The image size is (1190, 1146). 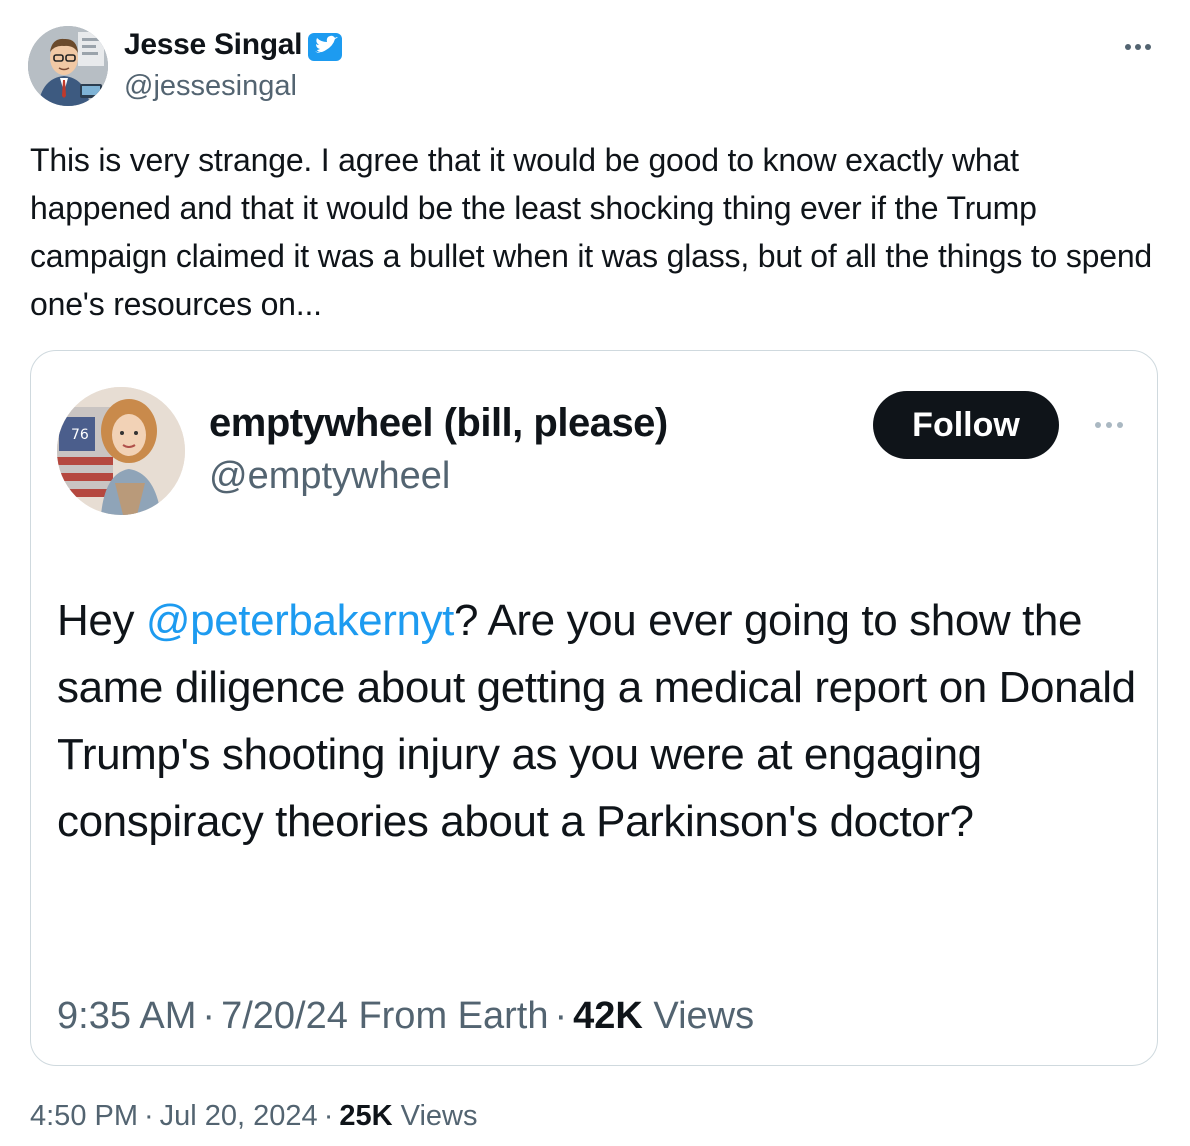 What do you see at coordinates (365, 1116) in the screenshot?
I see `views-count: 25K` at bounding box center [365, 1116].